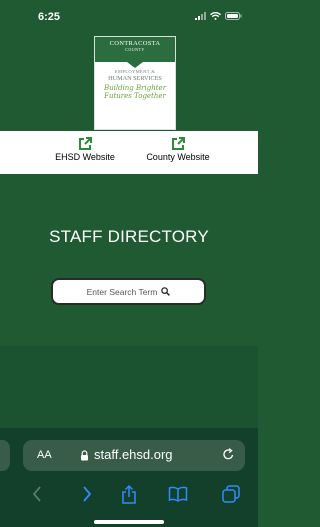  Describe the element at coordinates (135, 63) in the screenshot. I see `mountain-icon` at that location.